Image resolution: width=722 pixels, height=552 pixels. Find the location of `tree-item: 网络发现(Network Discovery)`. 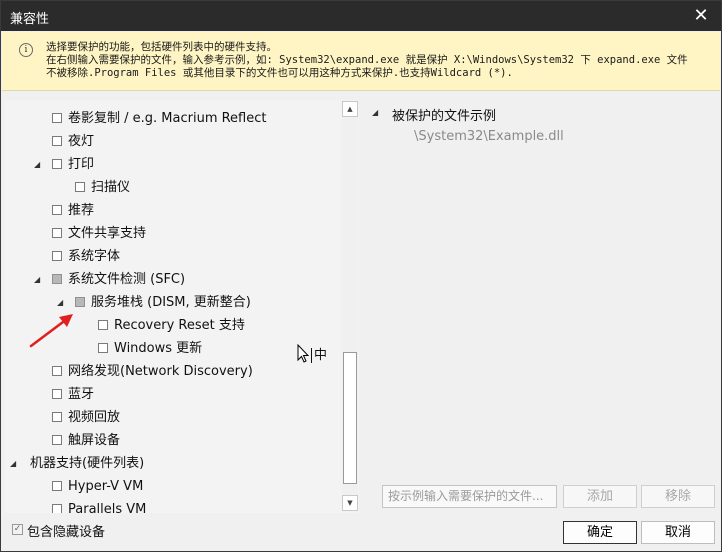

tree-item: 网络发现(Network Discovery) is located at coordinates (171, 372).